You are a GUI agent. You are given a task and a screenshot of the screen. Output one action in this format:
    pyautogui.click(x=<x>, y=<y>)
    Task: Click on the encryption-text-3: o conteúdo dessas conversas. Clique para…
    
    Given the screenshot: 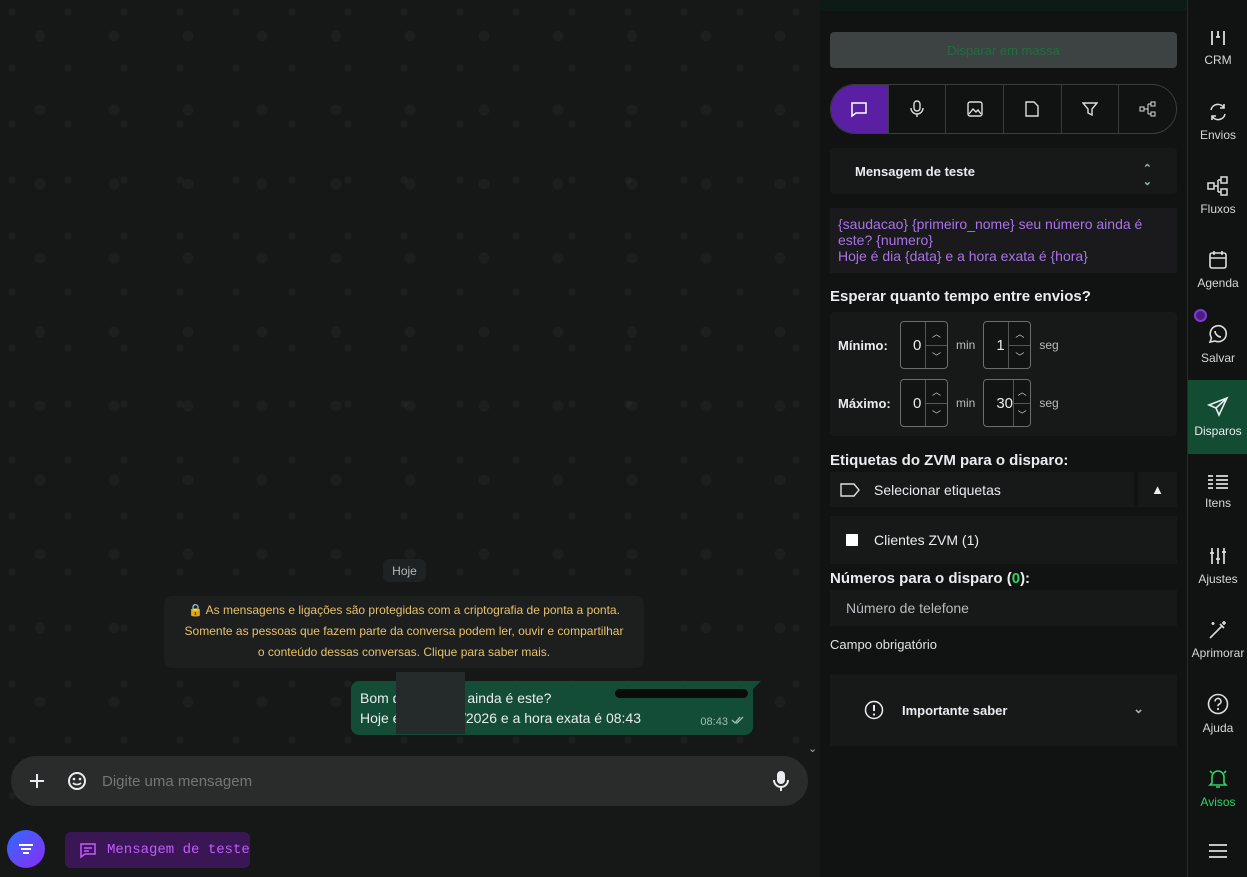 What is the action you would take?
    pyautogui.click(x=404, y=652)
    